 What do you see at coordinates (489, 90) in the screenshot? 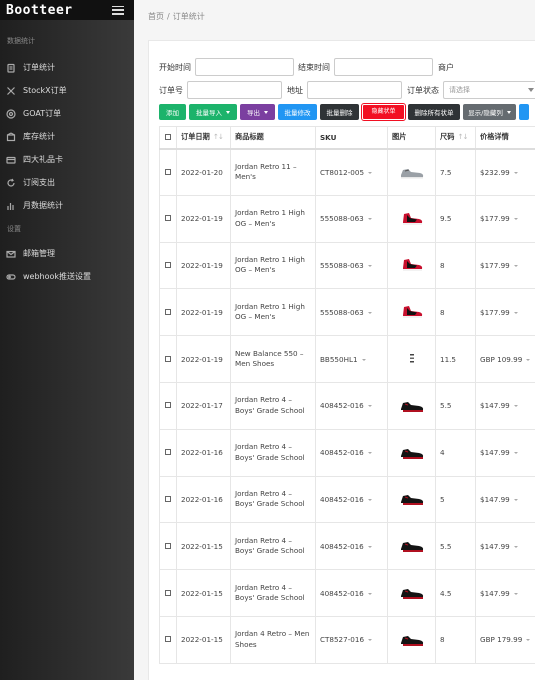
I see `order-status-select: 请选择` at bounding box center [489, 90].